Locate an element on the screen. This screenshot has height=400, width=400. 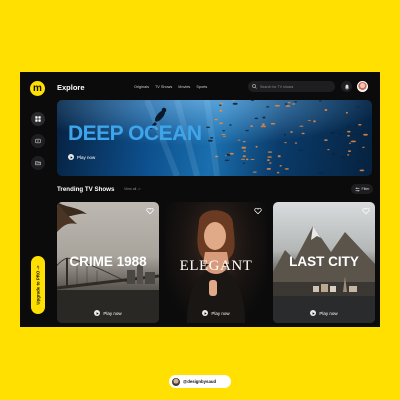
upgrade-pro-button: Upgrade to PRO -> is located at coordinates (38, 285).